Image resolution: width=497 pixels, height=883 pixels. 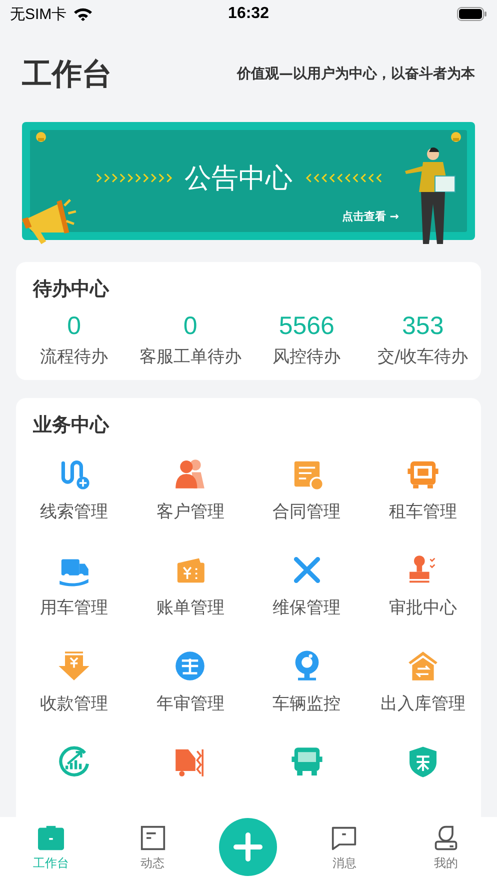 What do you see at coordinates (74, 356) in the screenshot?
I see `todo-label: 流程待办` at bounding box center [74, 356].